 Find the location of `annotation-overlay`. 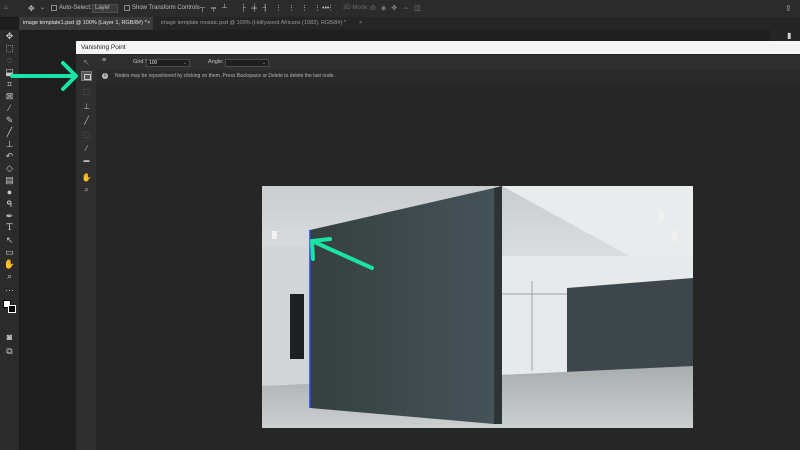

annotation-overlay is located at coordinates (44, 76).